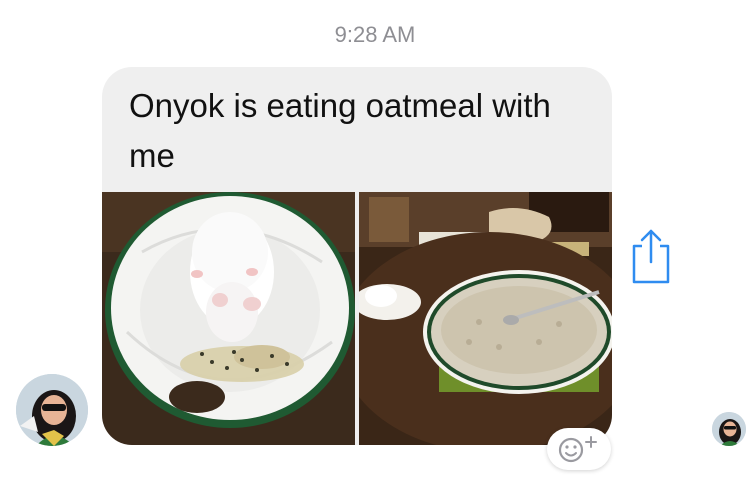 The image size is (750, 498). I want to click on person-avatar-image, so click(52, 410).